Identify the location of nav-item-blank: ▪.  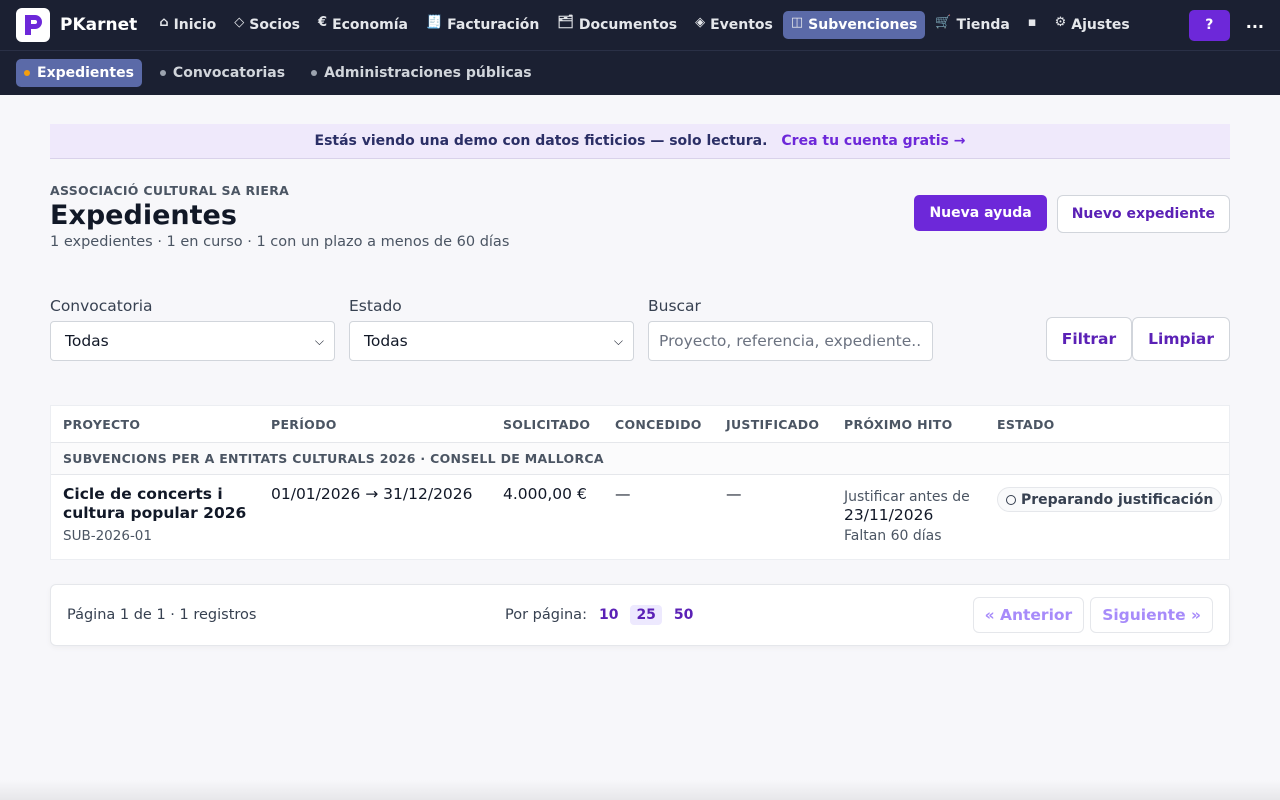
(1032, 25).